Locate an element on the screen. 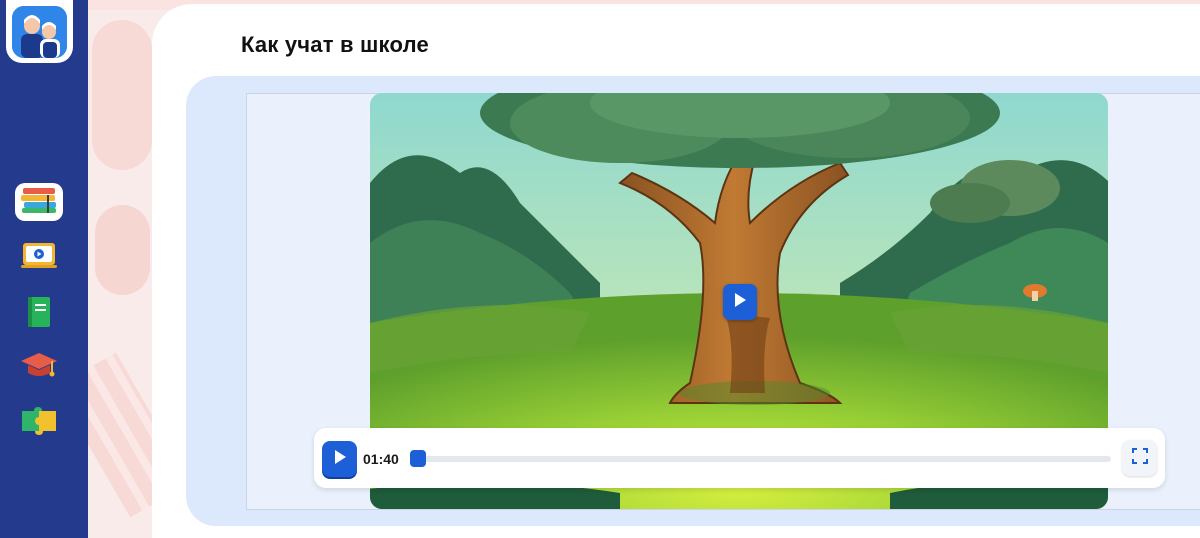 This screenshot has height=538, width=1200. logo-icon is located at coordinates (39, 31).